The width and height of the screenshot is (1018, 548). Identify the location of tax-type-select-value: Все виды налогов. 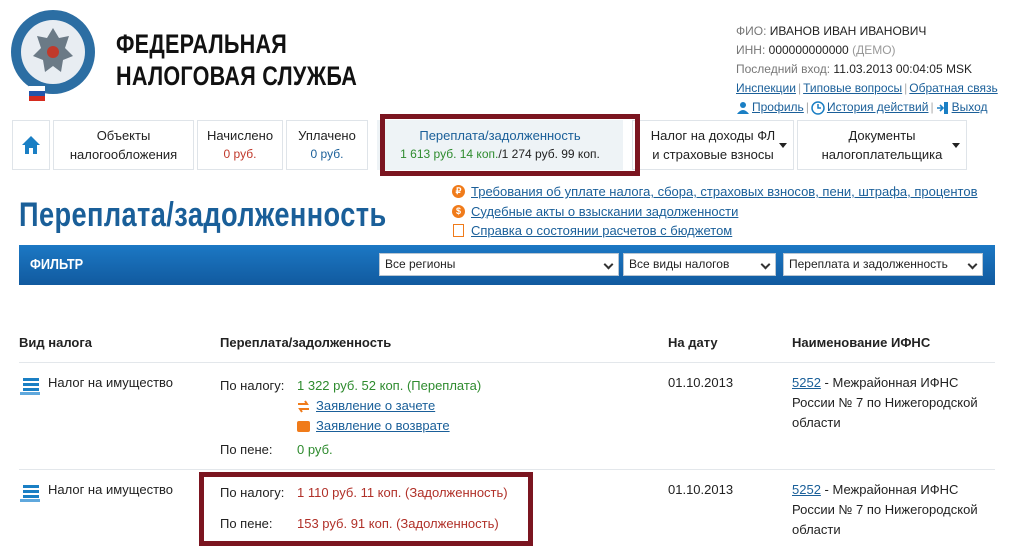
(679, 264).